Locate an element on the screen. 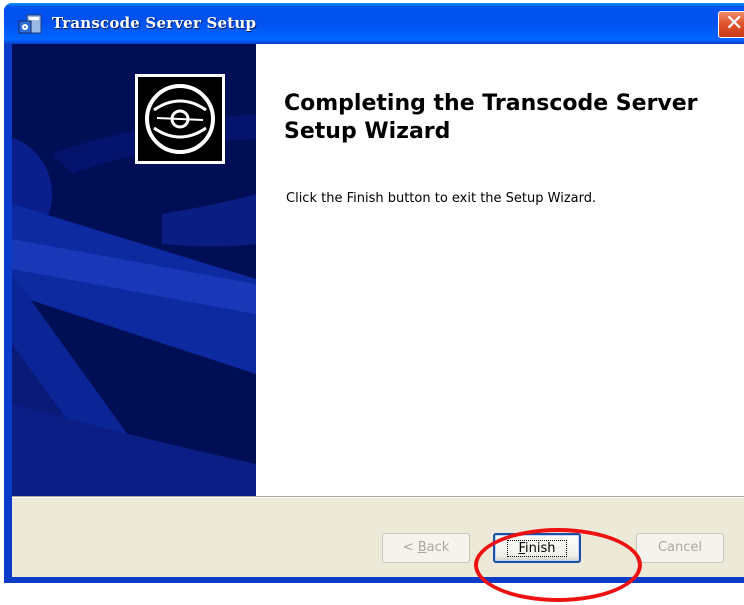 Image resolution: width=744 pixels, height=605 pixels. back-button: < Back is located at coordinates (426, 548).